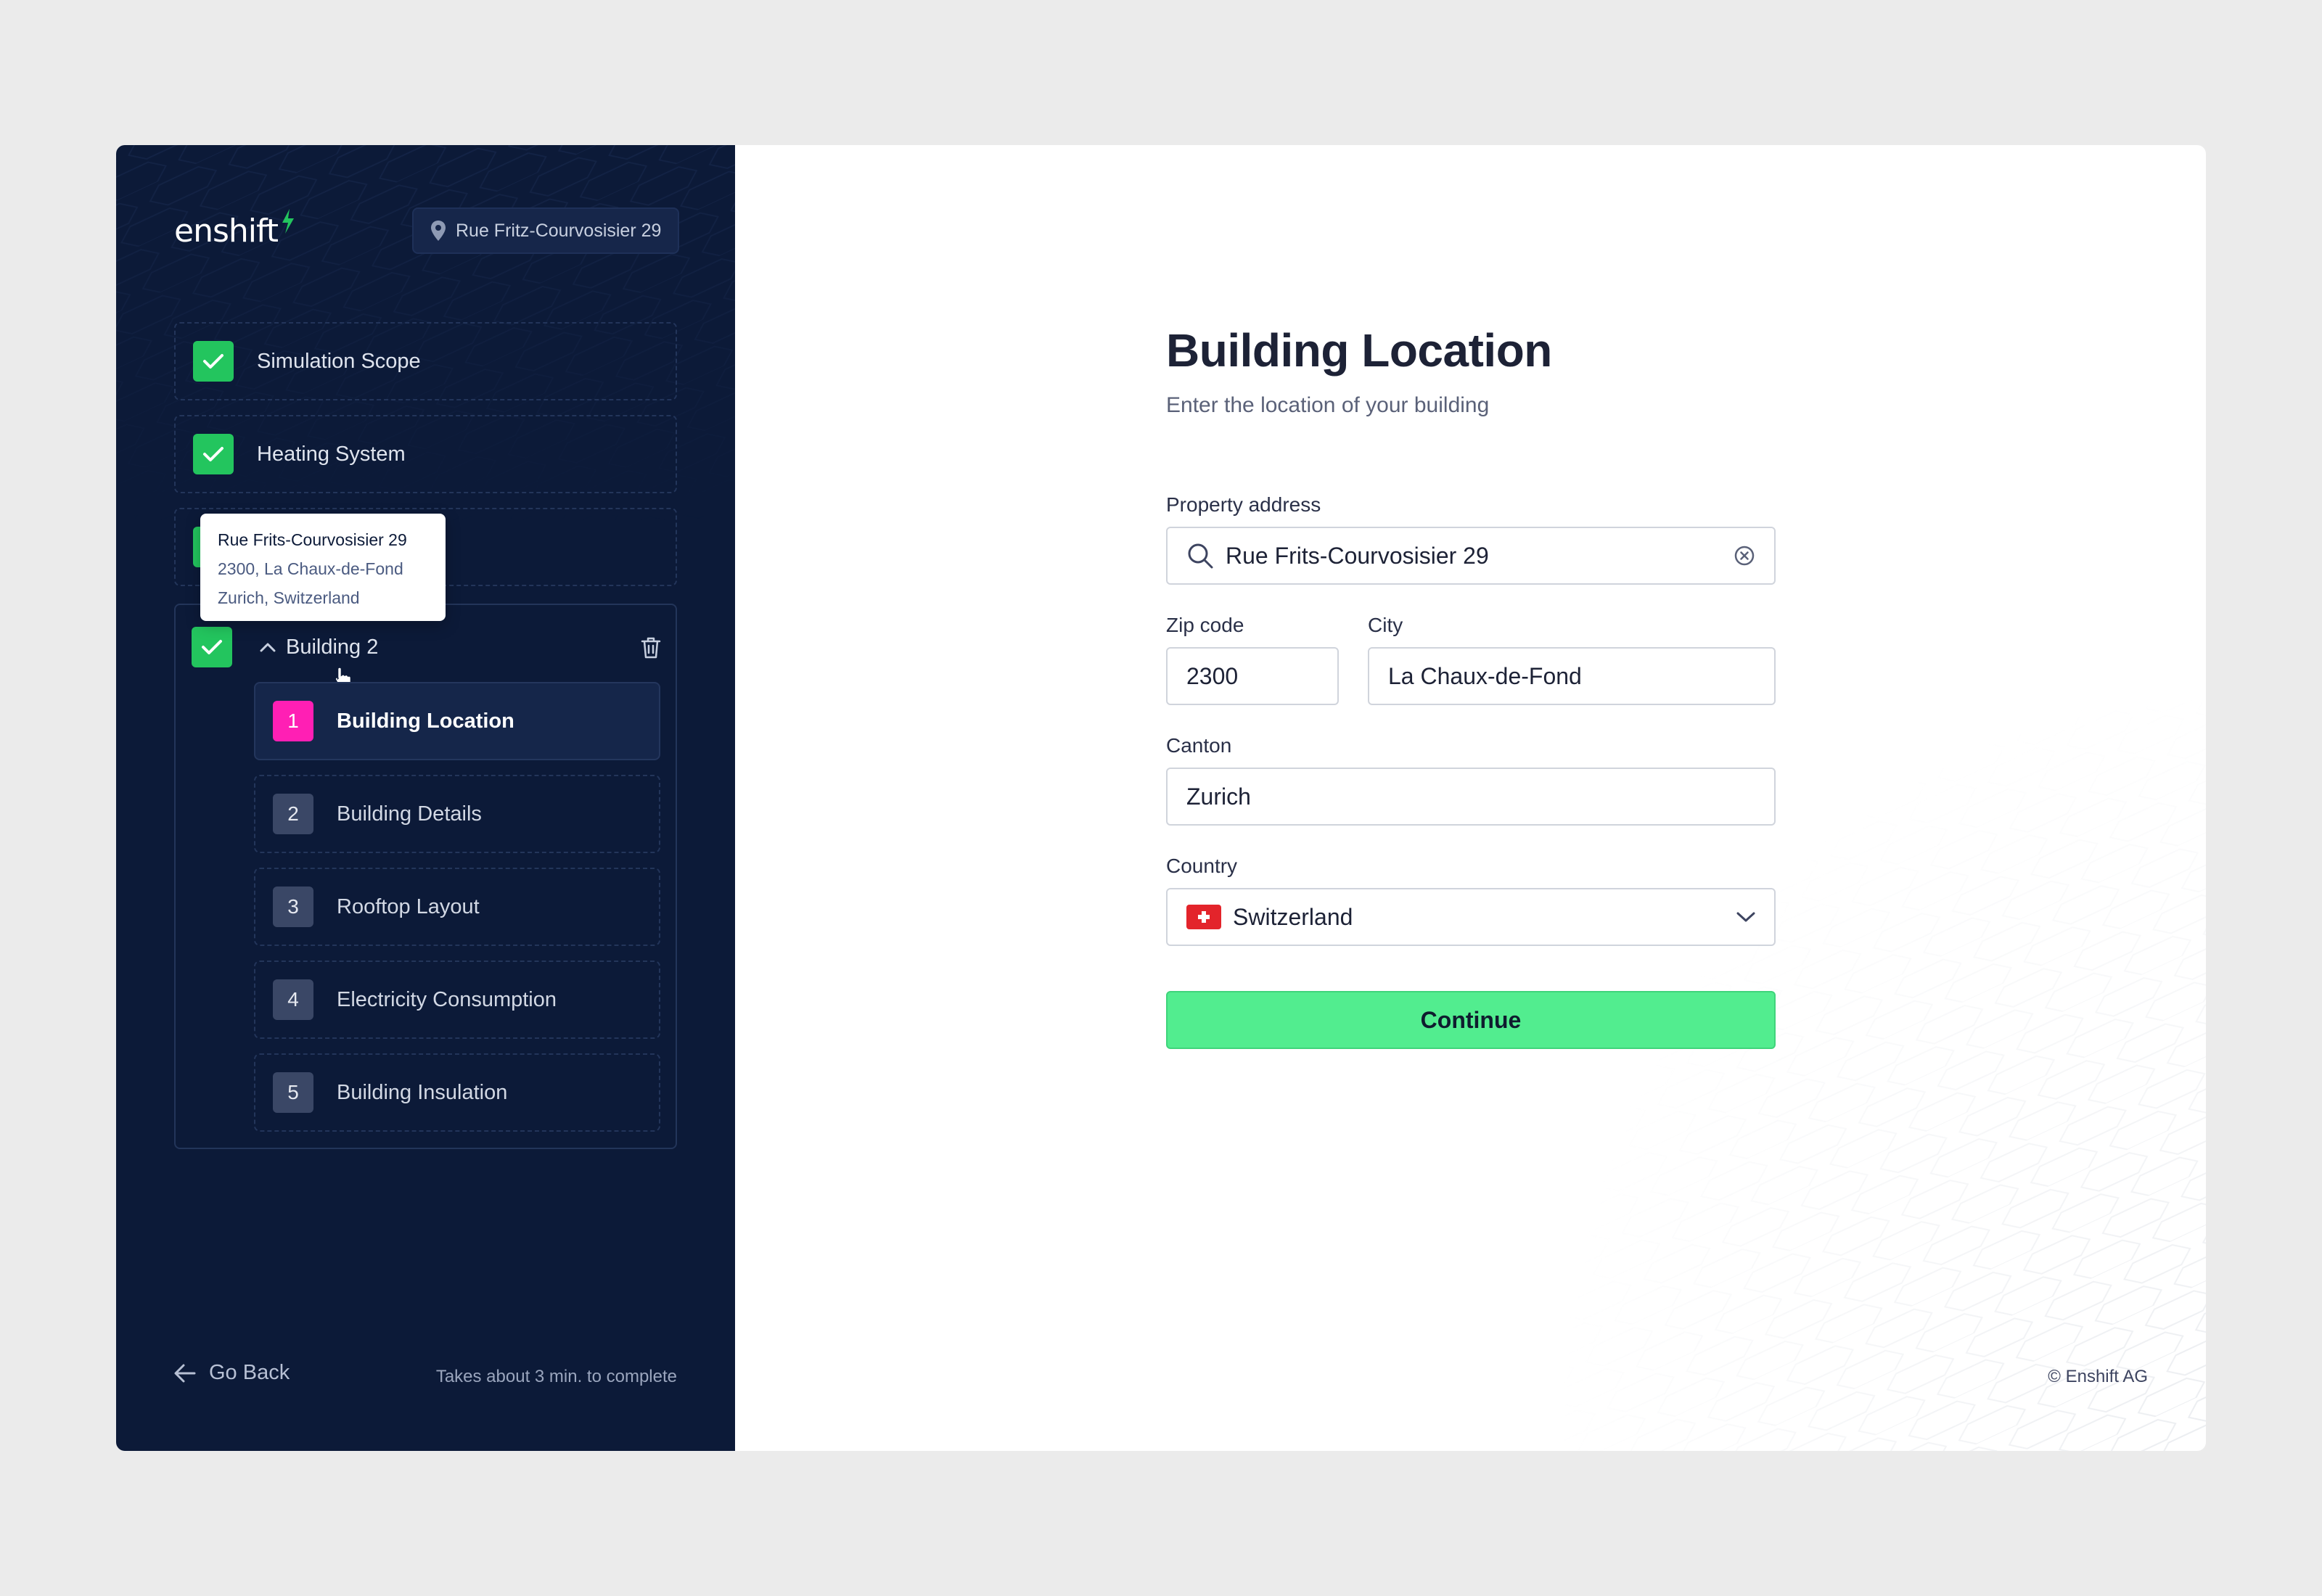 This screenshot has height=1596, width=2322. Describe the element at coordinates (1744, 556) in the screenshot. I see `clear-icon` at that location.